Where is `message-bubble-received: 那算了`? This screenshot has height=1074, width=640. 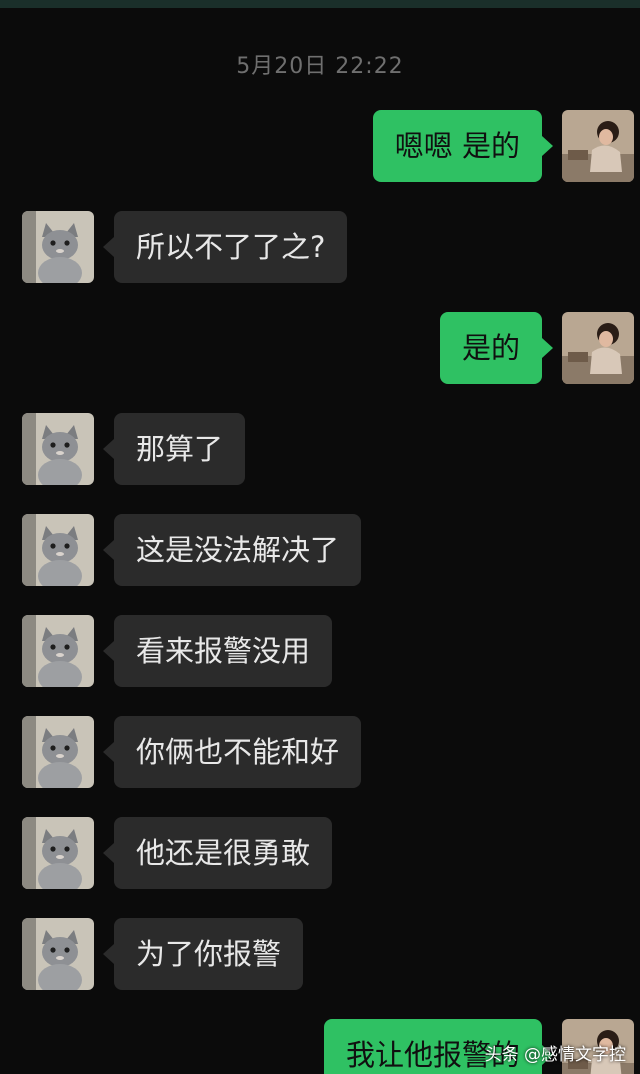 message-bubble-received: 那算了 is located at coordinates (174, 449).